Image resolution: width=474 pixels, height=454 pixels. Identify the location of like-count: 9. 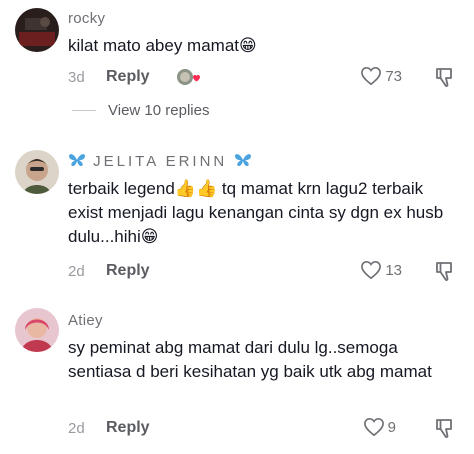
(391, 427).